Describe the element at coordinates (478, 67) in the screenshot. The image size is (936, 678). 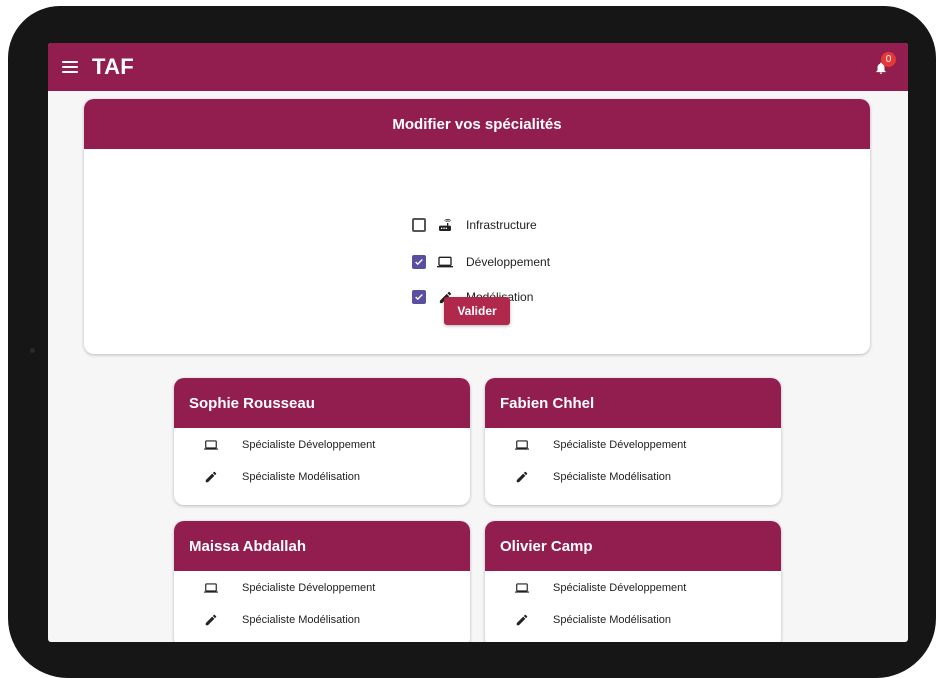
I see `app-bar: TAF 0` at that location.